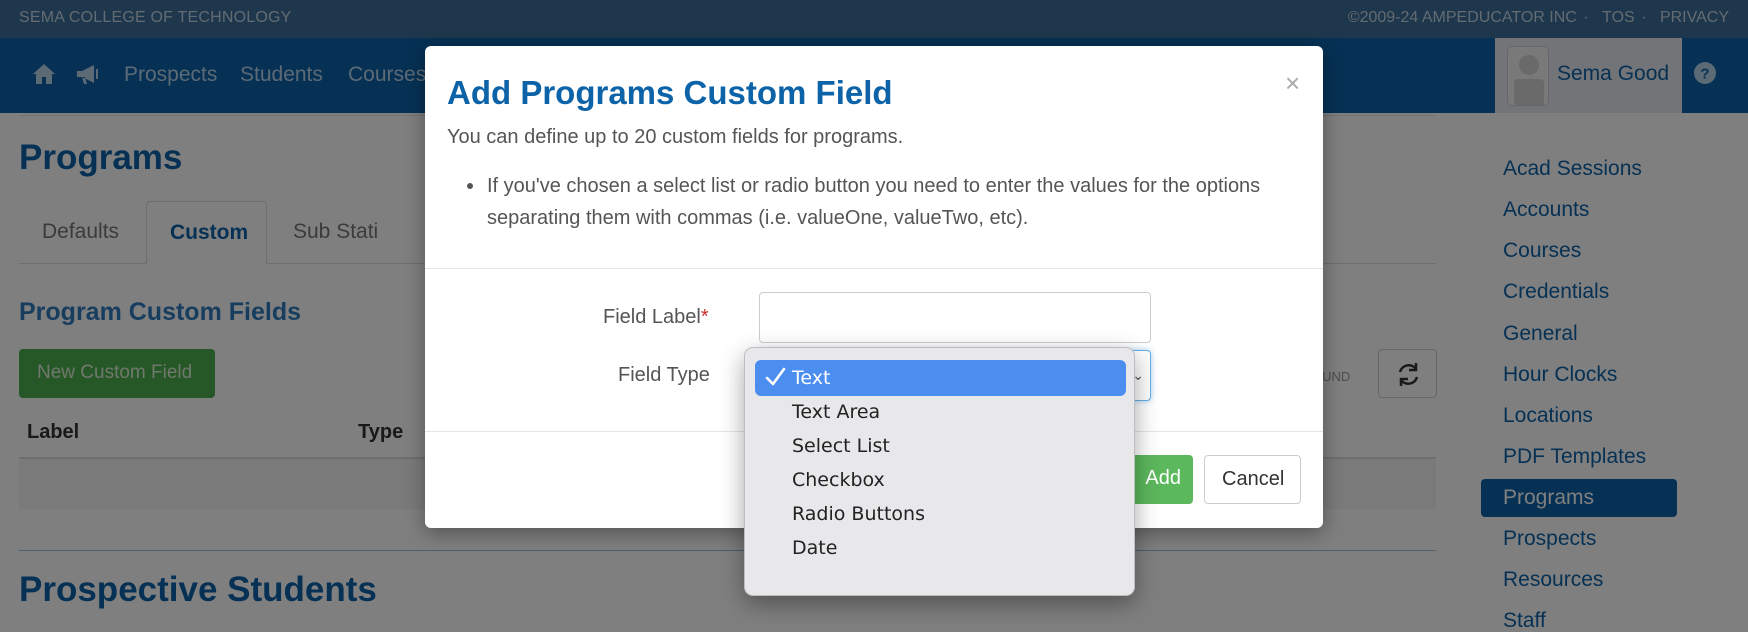 This screenshot has width=1748, height=633. I want to click on dropdown-option-date: Date, so click(940, 548).